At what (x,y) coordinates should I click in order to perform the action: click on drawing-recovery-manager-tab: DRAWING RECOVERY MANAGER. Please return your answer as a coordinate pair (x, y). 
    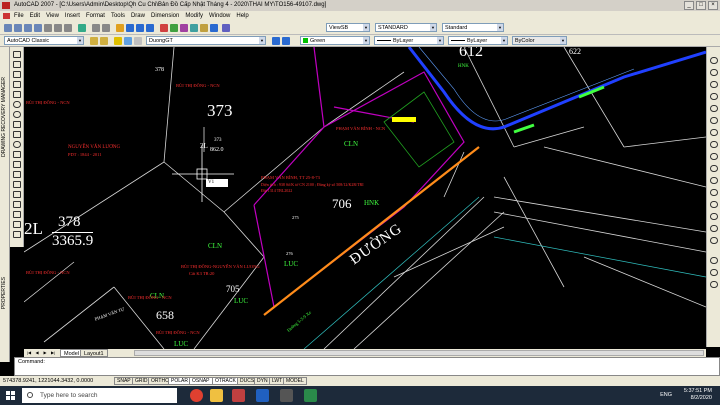
    Looking at the image, I should click on (4, 117).